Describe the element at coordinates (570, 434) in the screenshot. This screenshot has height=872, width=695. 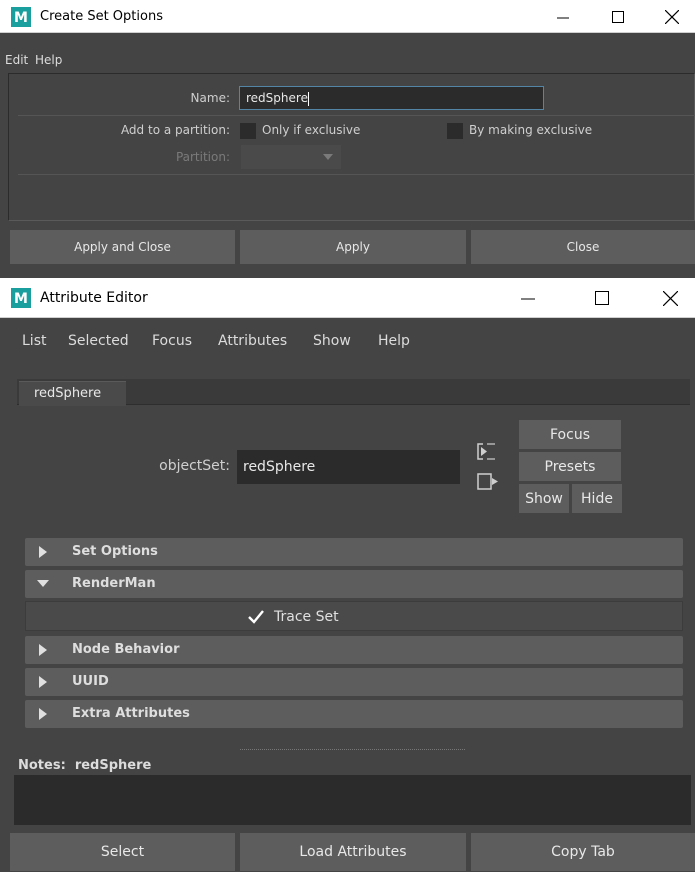
I see `focus-button: Focus` at that location.